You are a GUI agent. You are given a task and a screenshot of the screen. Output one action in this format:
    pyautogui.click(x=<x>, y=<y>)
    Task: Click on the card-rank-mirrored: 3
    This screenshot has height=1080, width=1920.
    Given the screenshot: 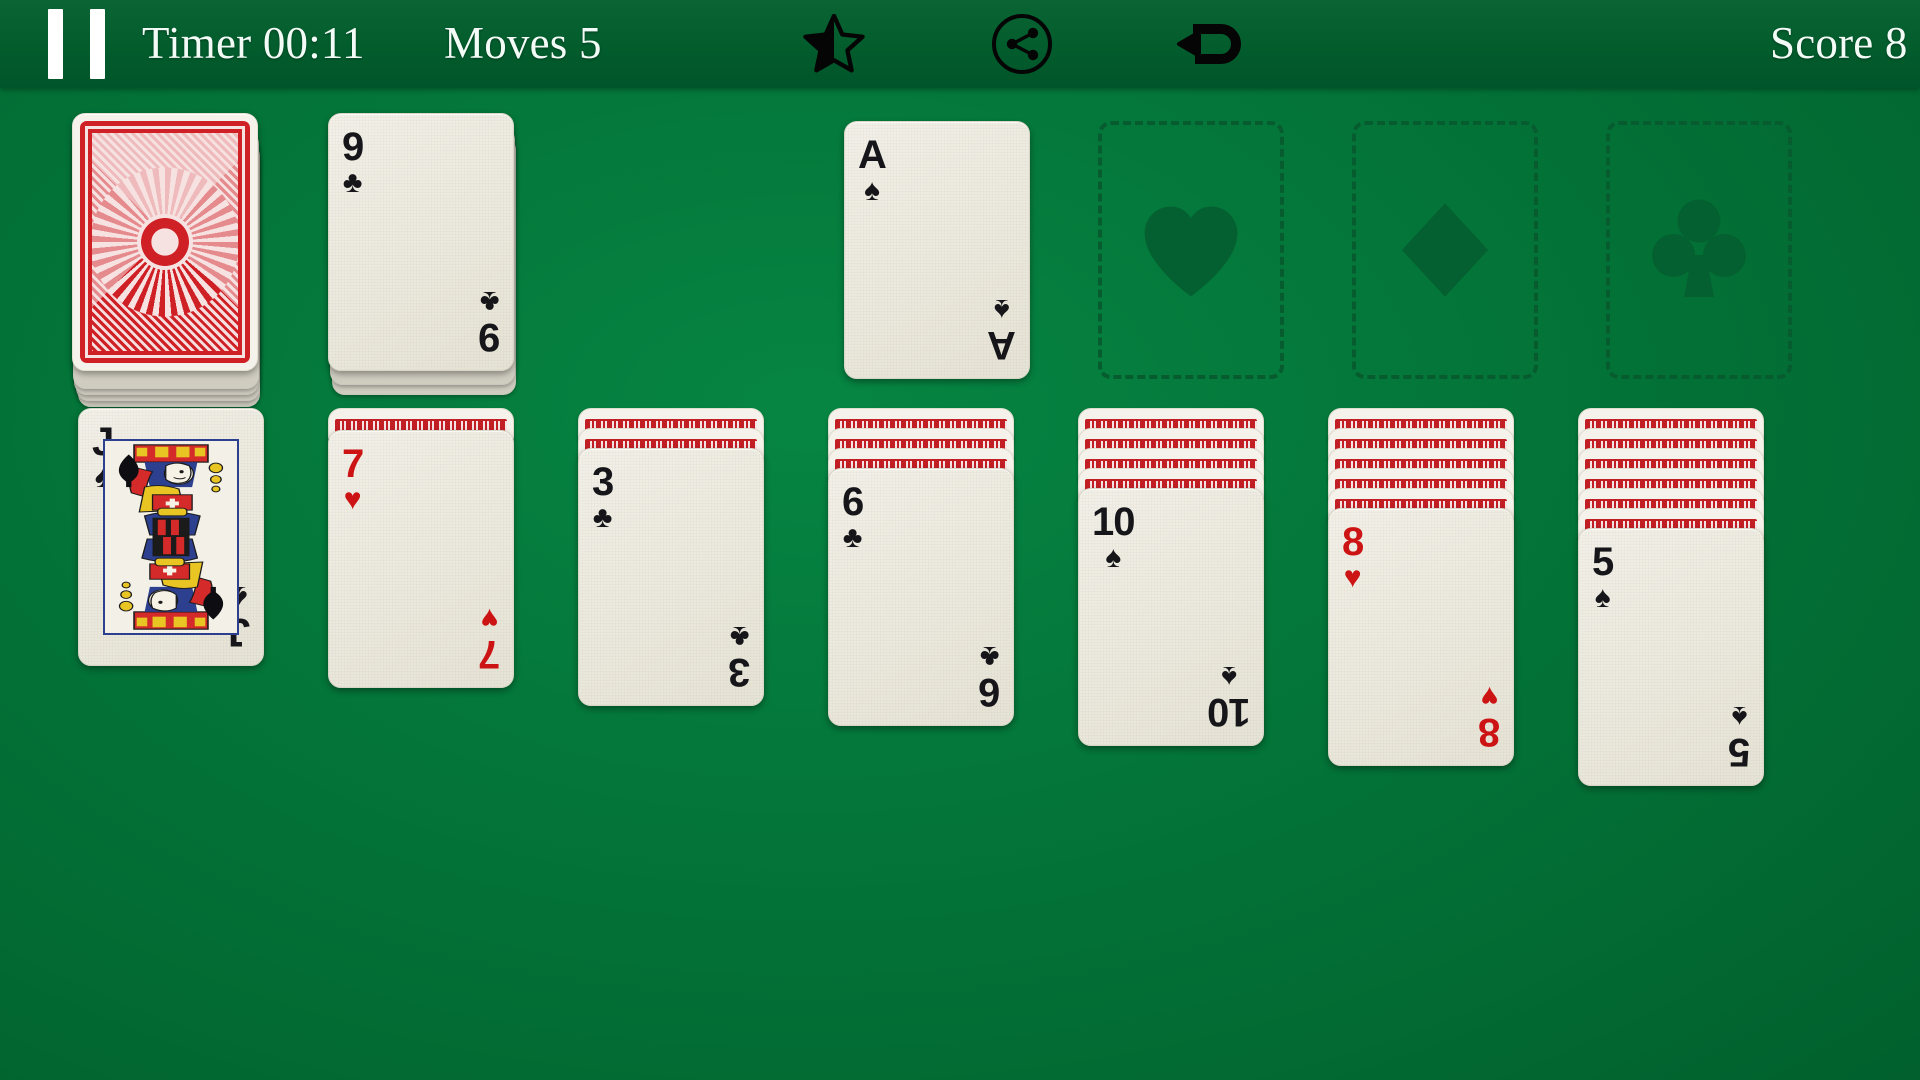 What is the action you would take?
    pyautogui.click(x=739, y=672)
    